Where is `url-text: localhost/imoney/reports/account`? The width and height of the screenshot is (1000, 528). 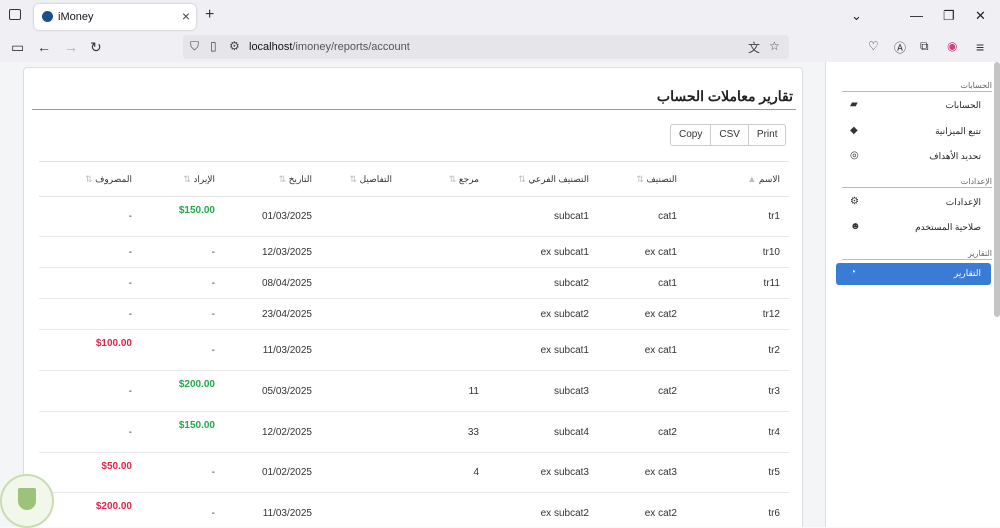 url-text: localhost/imoney/reports/account is located at coordinates (329, 47).